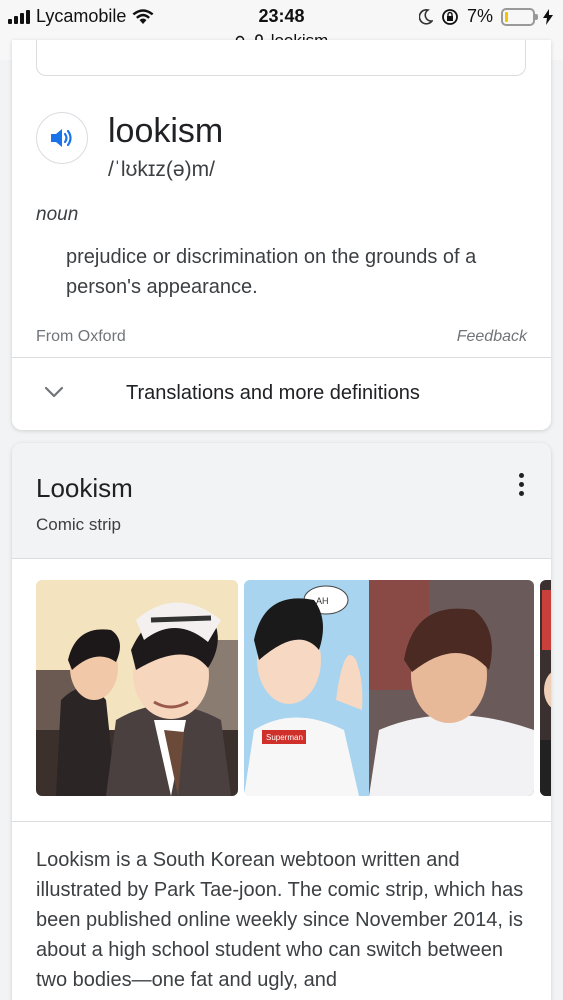  What do you see at coordinates (79, 524) in the screenshot?
I see `entity-subtitle: Comic strip` at bounding box center [79, 524].